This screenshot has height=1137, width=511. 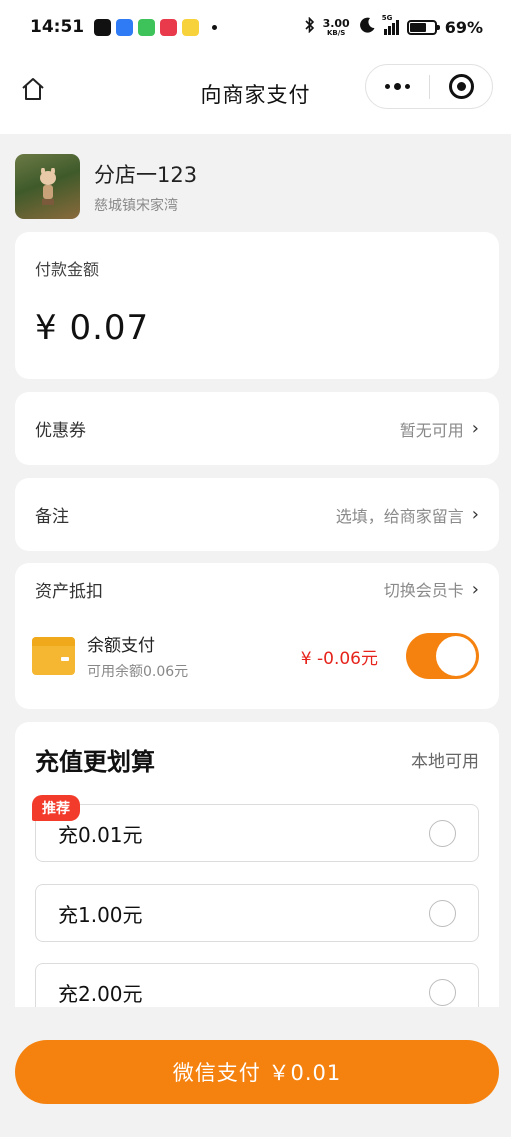 I want to click on bluetooth-icon, so click(x=309, y=26).